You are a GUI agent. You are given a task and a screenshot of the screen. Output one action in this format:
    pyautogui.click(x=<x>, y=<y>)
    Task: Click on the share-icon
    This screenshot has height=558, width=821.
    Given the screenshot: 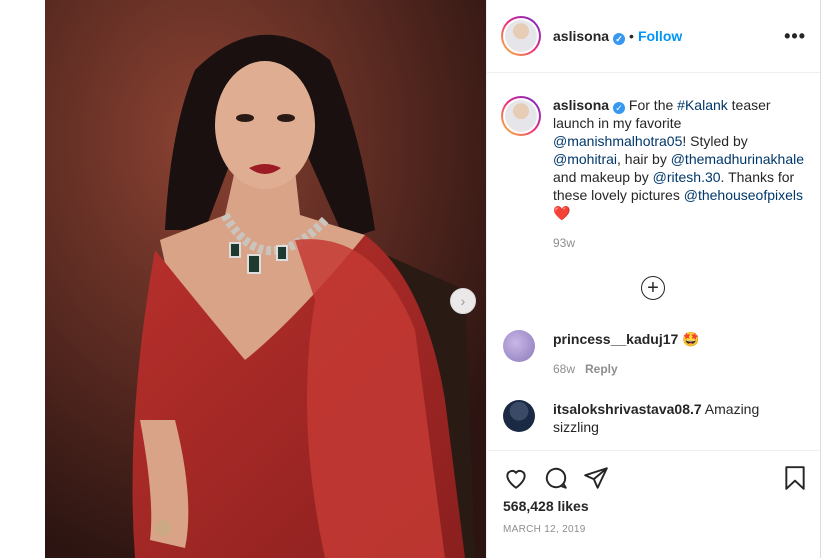 What is the action you would take?
    pyautogui.click(x=596, y=478)
    